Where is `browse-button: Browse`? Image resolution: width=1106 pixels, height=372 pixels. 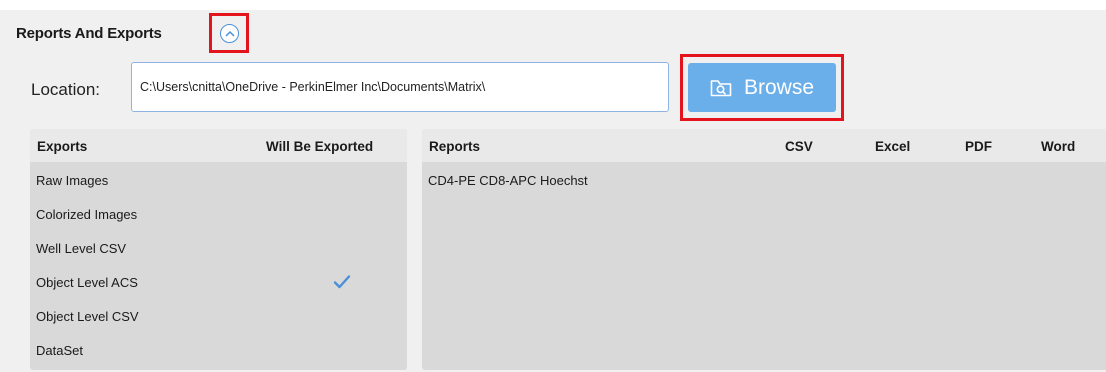 browse-button: Browse is located at coordinates (762, 87).